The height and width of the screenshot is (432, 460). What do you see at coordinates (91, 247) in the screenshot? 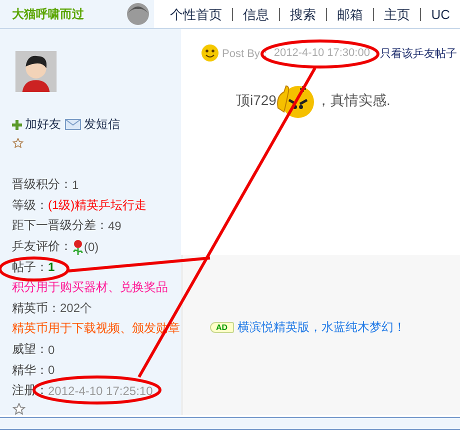
I see `stat-value: (0)` at bounding box center [91, 247].